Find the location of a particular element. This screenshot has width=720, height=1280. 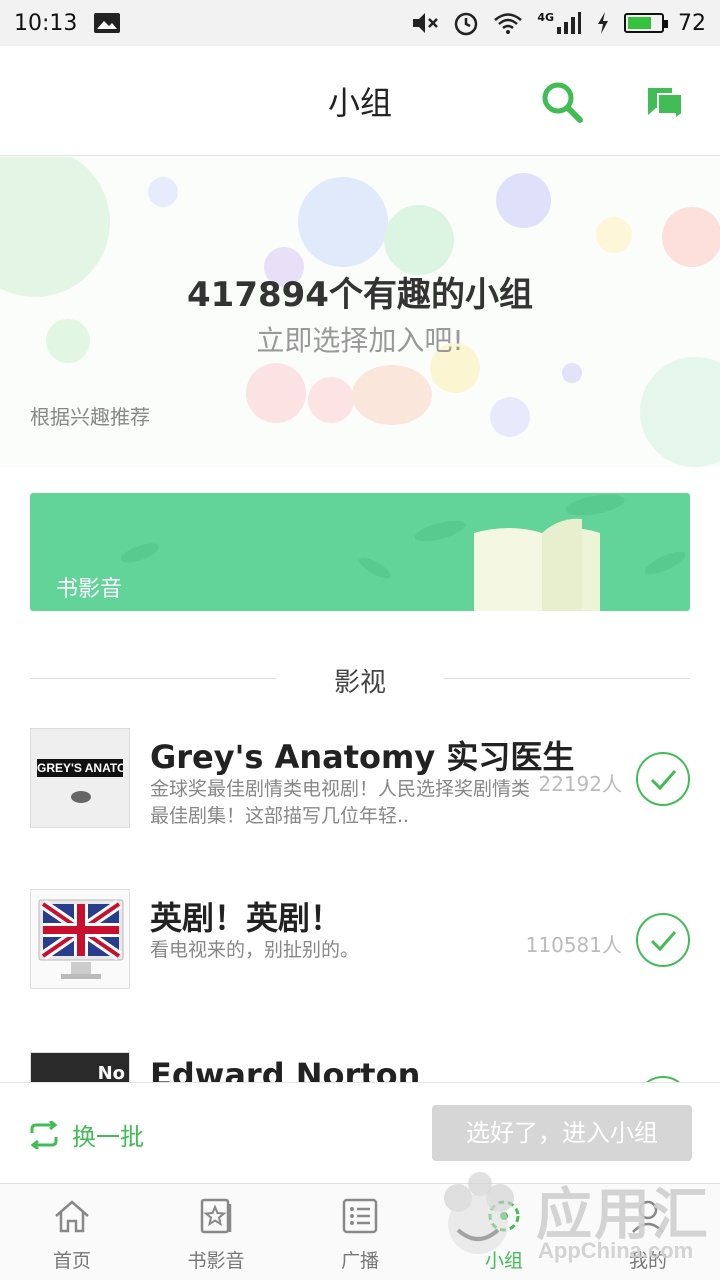

battery-indicator is located at coordinates (646, 23).